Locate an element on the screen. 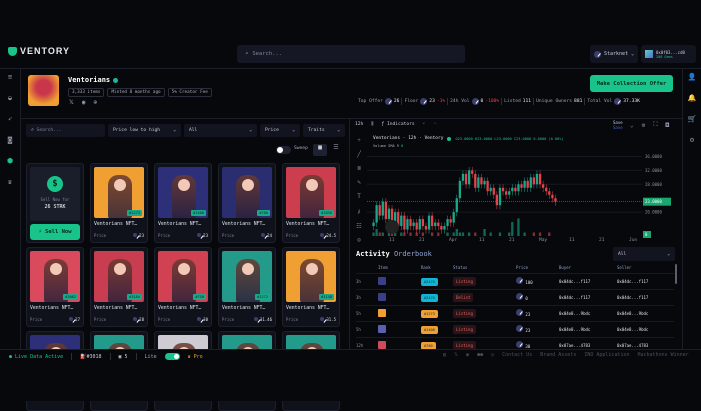 Image resolution: width=701 pixels, height=411 pixels. undo-icon: ↶ is located at coordinates (424, 124).